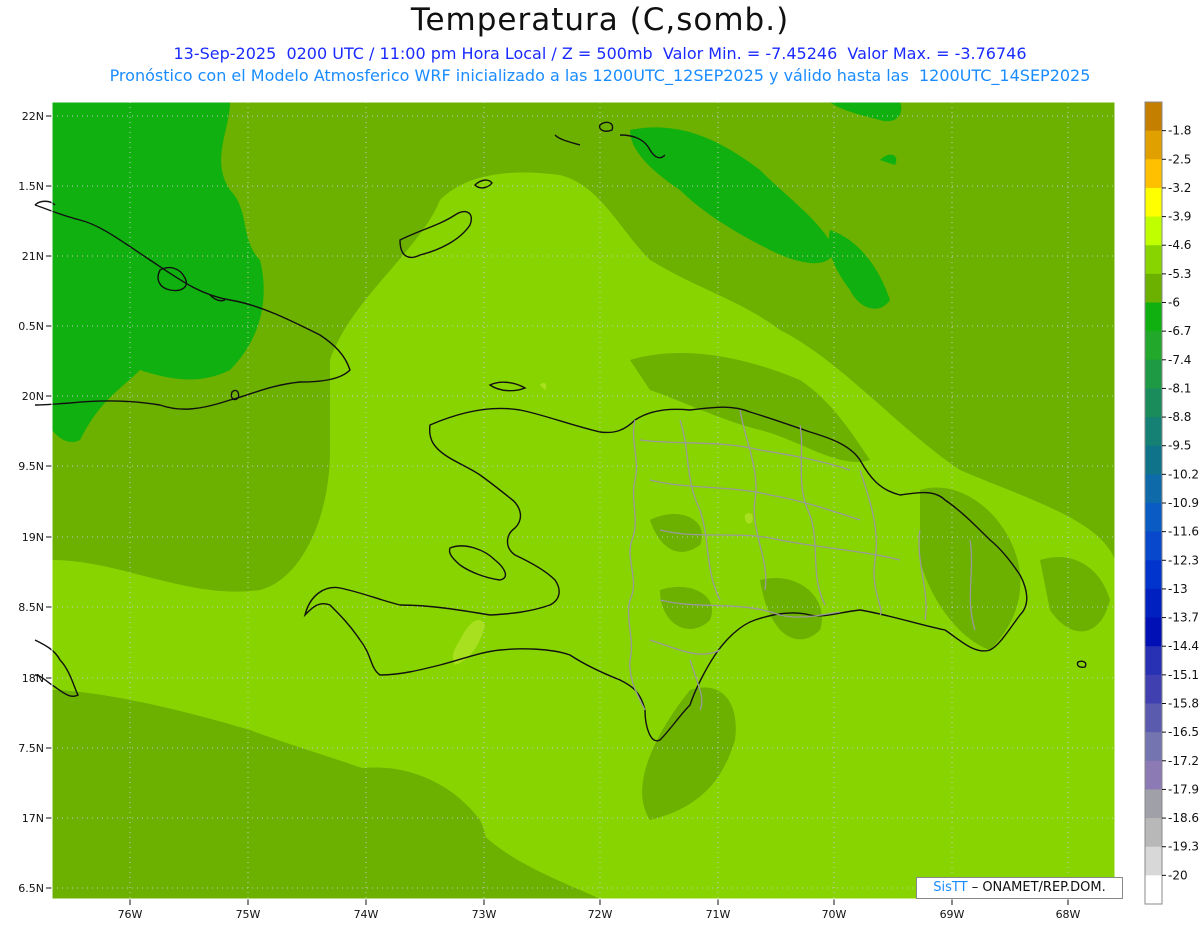  What do you see at coordinates (600, 914) in the screenshot?
I see `lon-label: 72W` at bounding box center [600, 914].